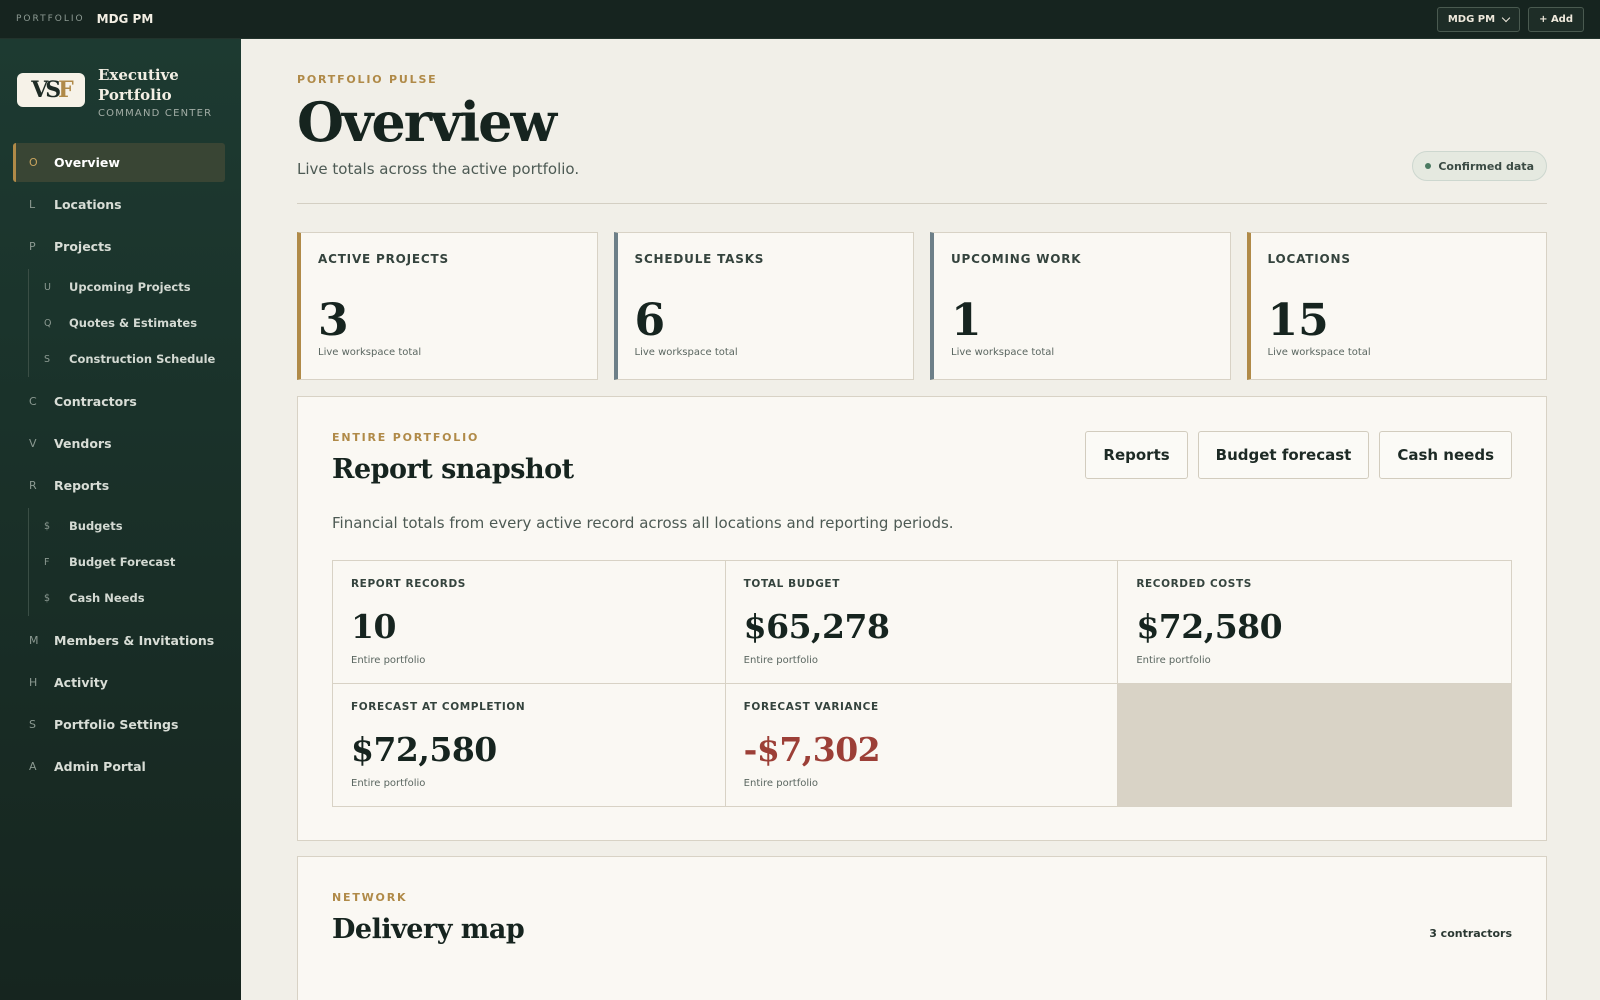  What do you see at coordinates (127, 359) in the screenshot?
I see `sidebar-item-construction-schedule: S Construction Schedule` at bounding box center [127, 359].